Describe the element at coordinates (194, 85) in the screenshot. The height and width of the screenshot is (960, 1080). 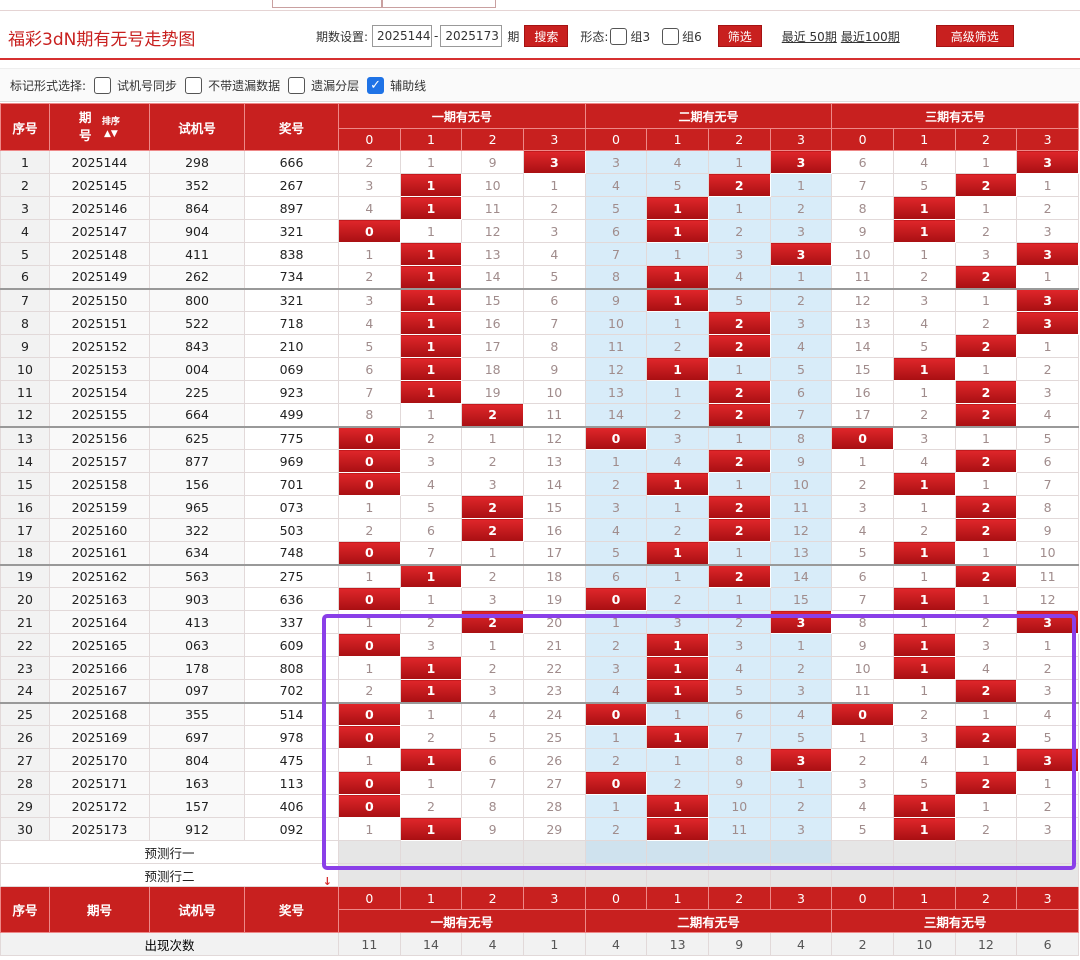
I see `option-no-miss-checkbox` at that location.